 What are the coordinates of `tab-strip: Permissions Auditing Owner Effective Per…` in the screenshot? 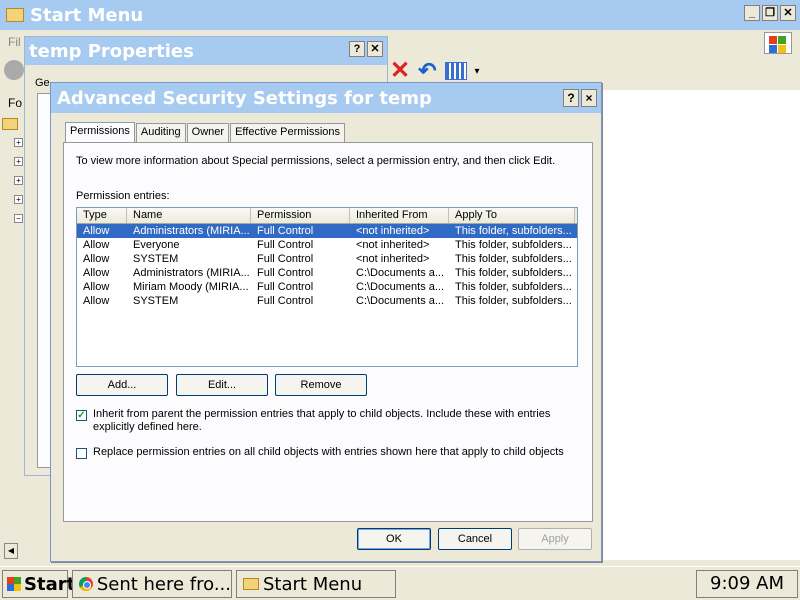 It's located at (205, 132).